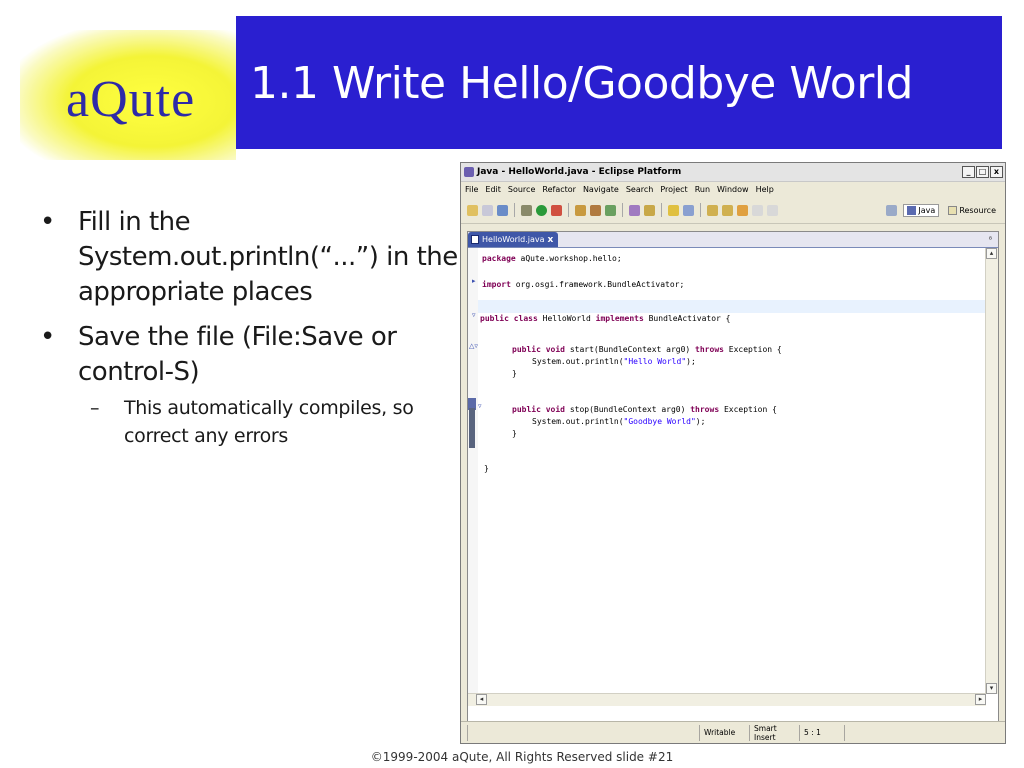 The height and width of the screenshot is (768, 1024). Describe the element at coordinates (991, 253) in the screenshot. I see `scroll-up-icon: ▴` at that location.